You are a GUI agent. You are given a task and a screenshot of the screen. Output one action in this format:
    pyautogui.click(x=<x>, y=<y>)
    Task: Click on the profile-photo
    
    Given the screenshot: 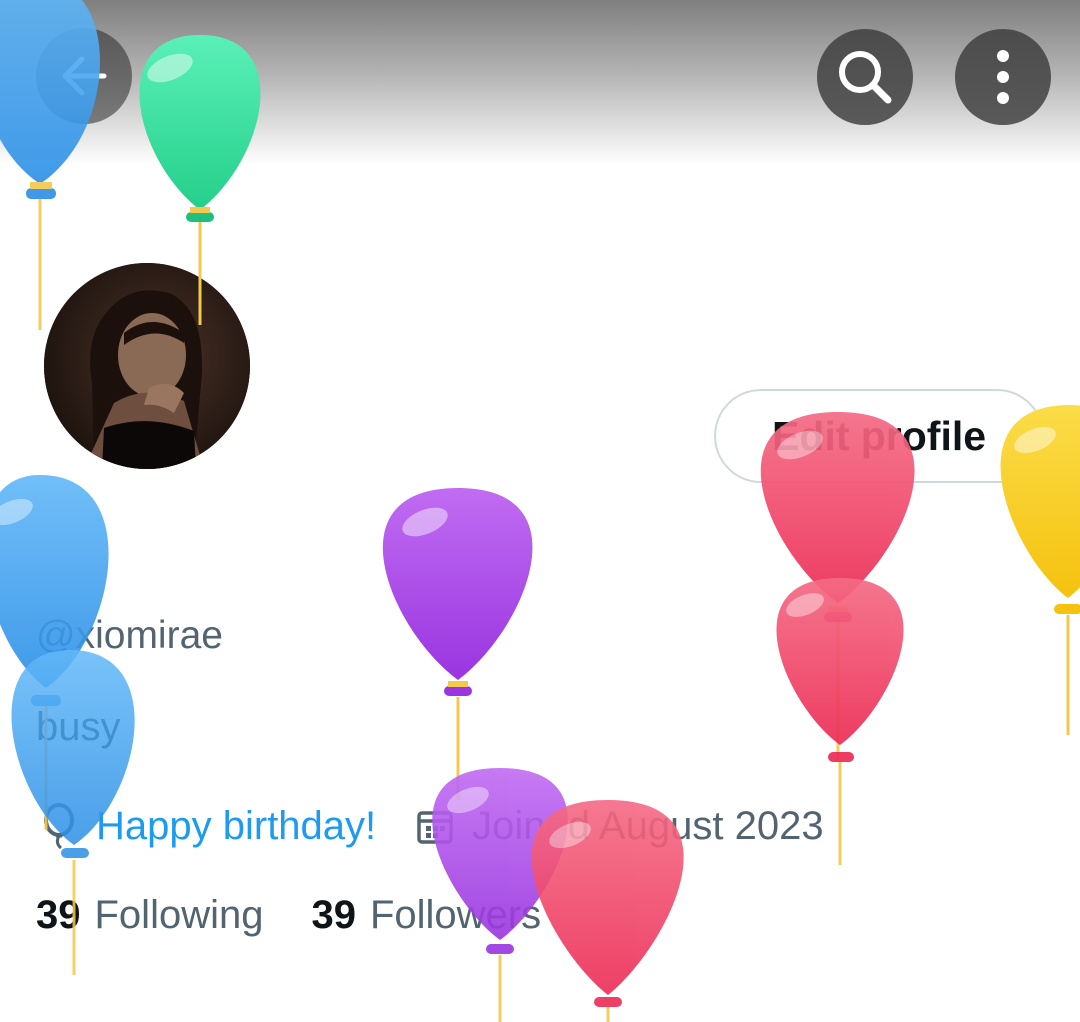 What is the action you would take?
    pyautogui.click(x=147, y=366)
    